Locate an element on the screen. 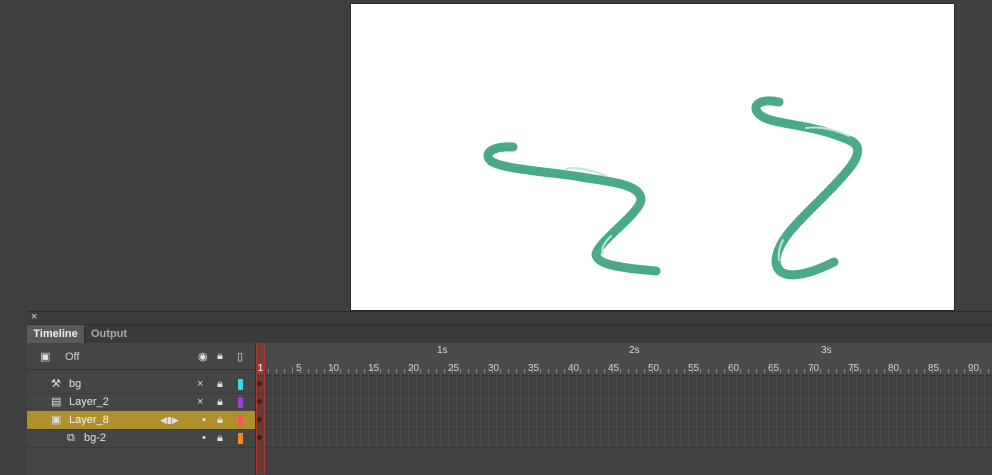 Image resolution: width=992 pixels, height=475 pixels. camera-icon: ▣ is located at coordinates (45, 357).